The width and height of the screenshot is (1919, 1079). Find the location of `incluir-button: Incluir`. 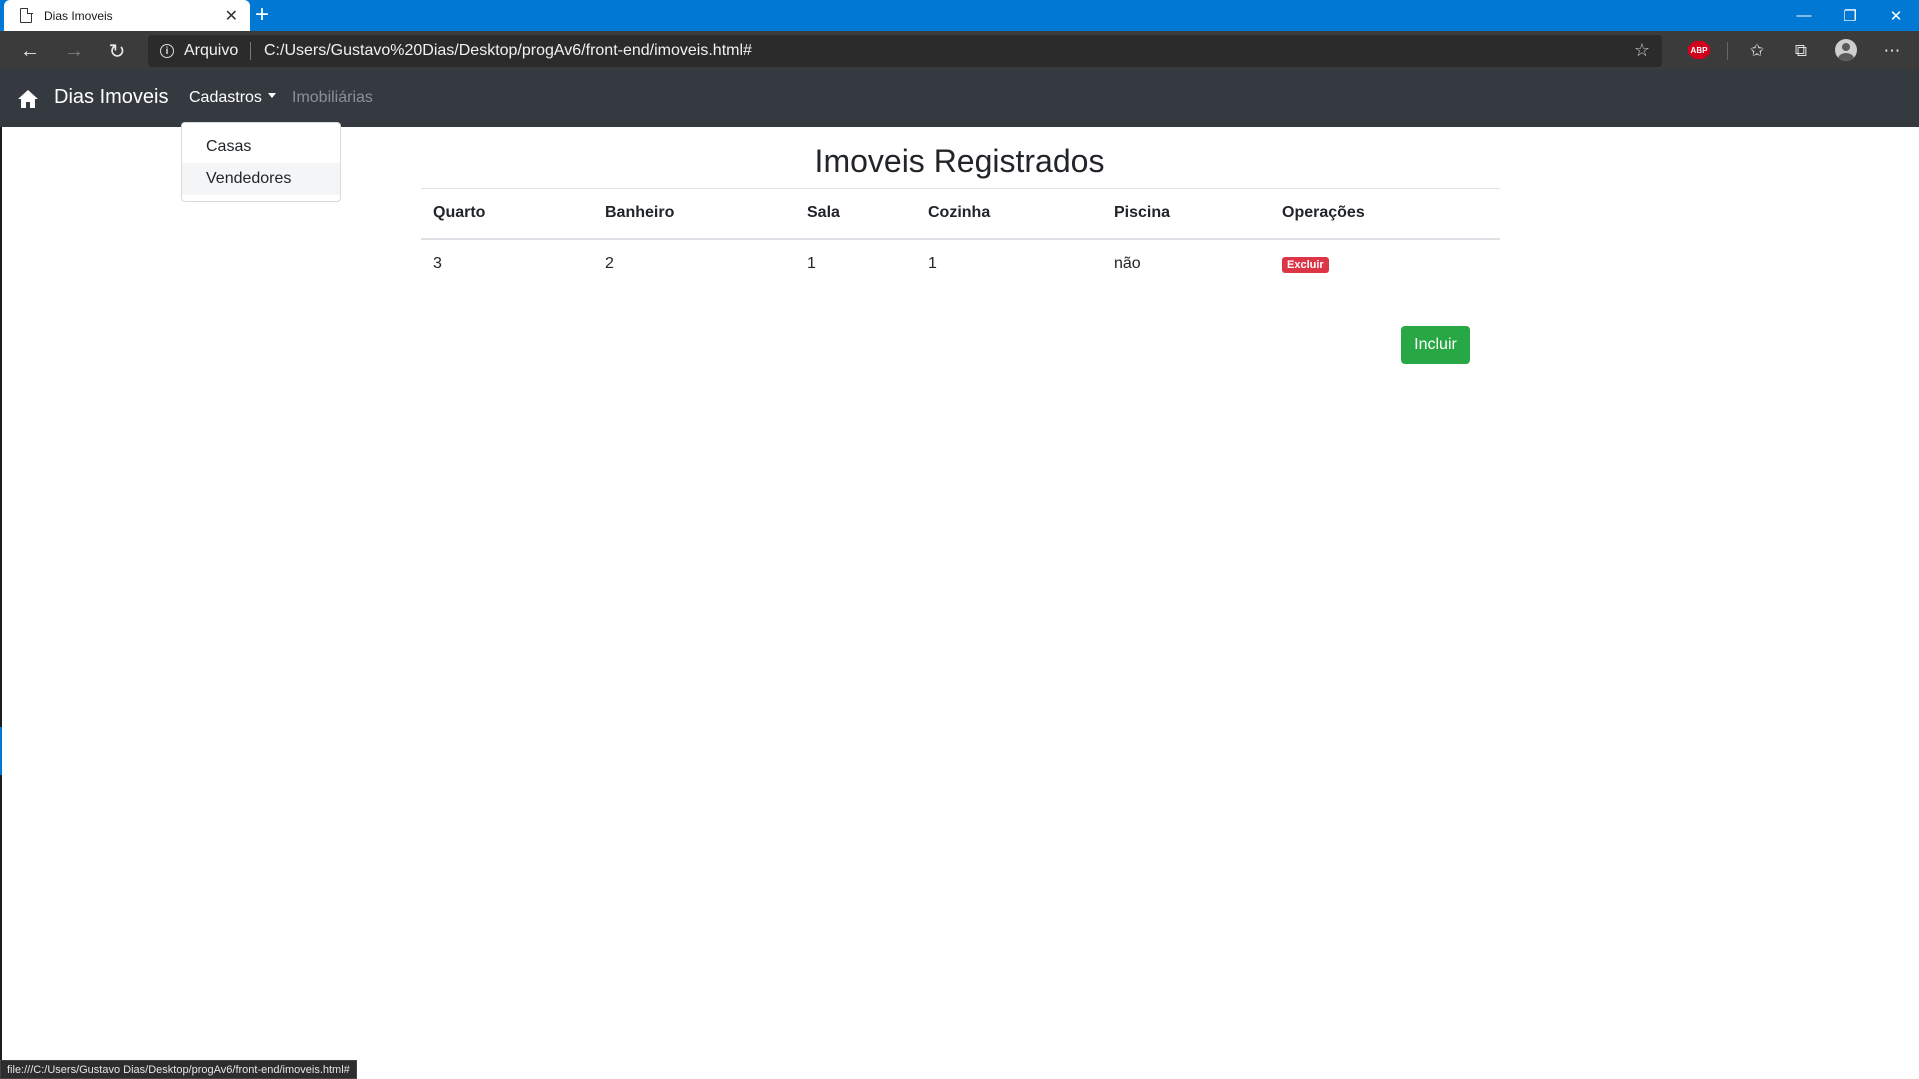

incluir-button: Incluir is located at coordinates (1435, 345).